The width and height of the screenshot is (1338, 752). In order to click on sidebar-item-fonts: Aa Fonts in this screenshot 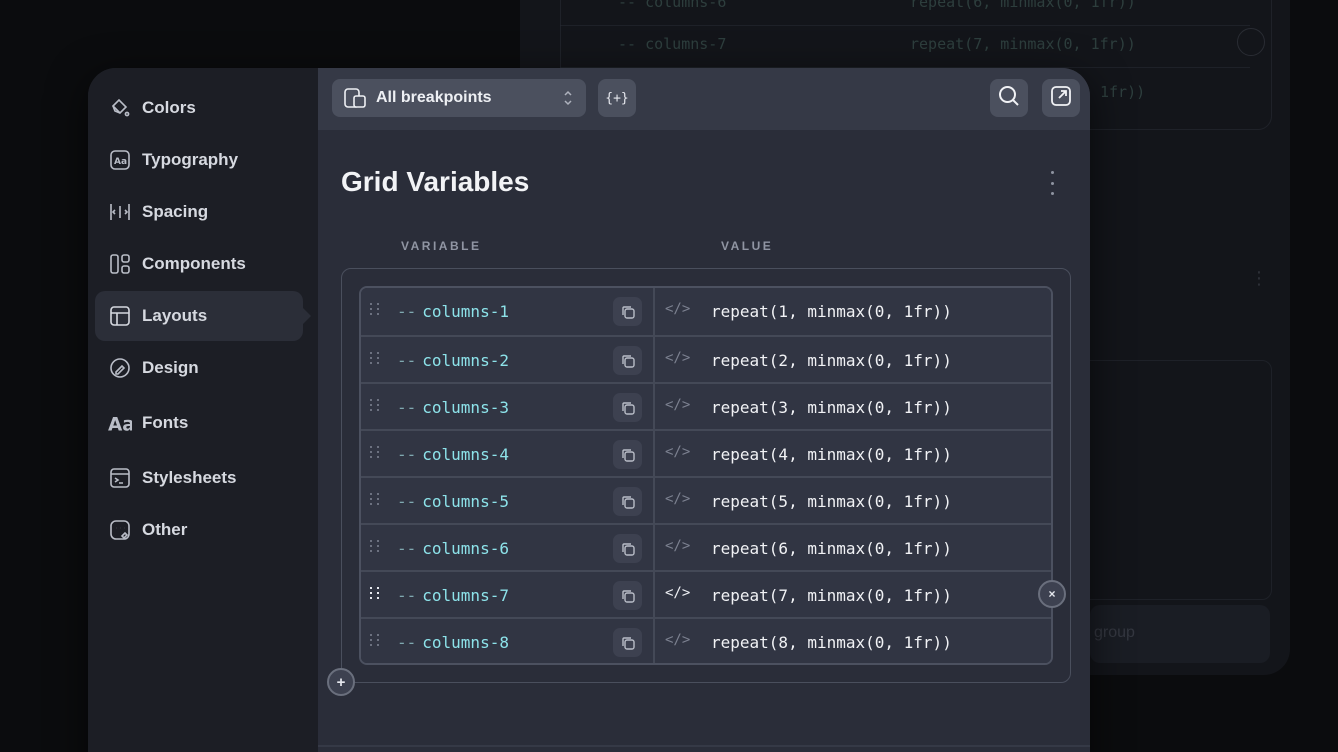, I will do `click(199, 423)`.